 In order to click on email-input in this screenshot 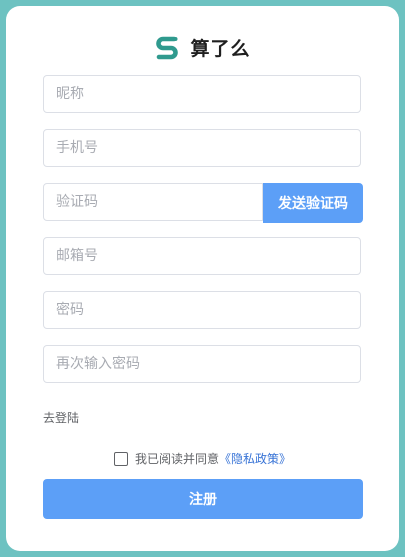, I will do `click(202, 256)`.